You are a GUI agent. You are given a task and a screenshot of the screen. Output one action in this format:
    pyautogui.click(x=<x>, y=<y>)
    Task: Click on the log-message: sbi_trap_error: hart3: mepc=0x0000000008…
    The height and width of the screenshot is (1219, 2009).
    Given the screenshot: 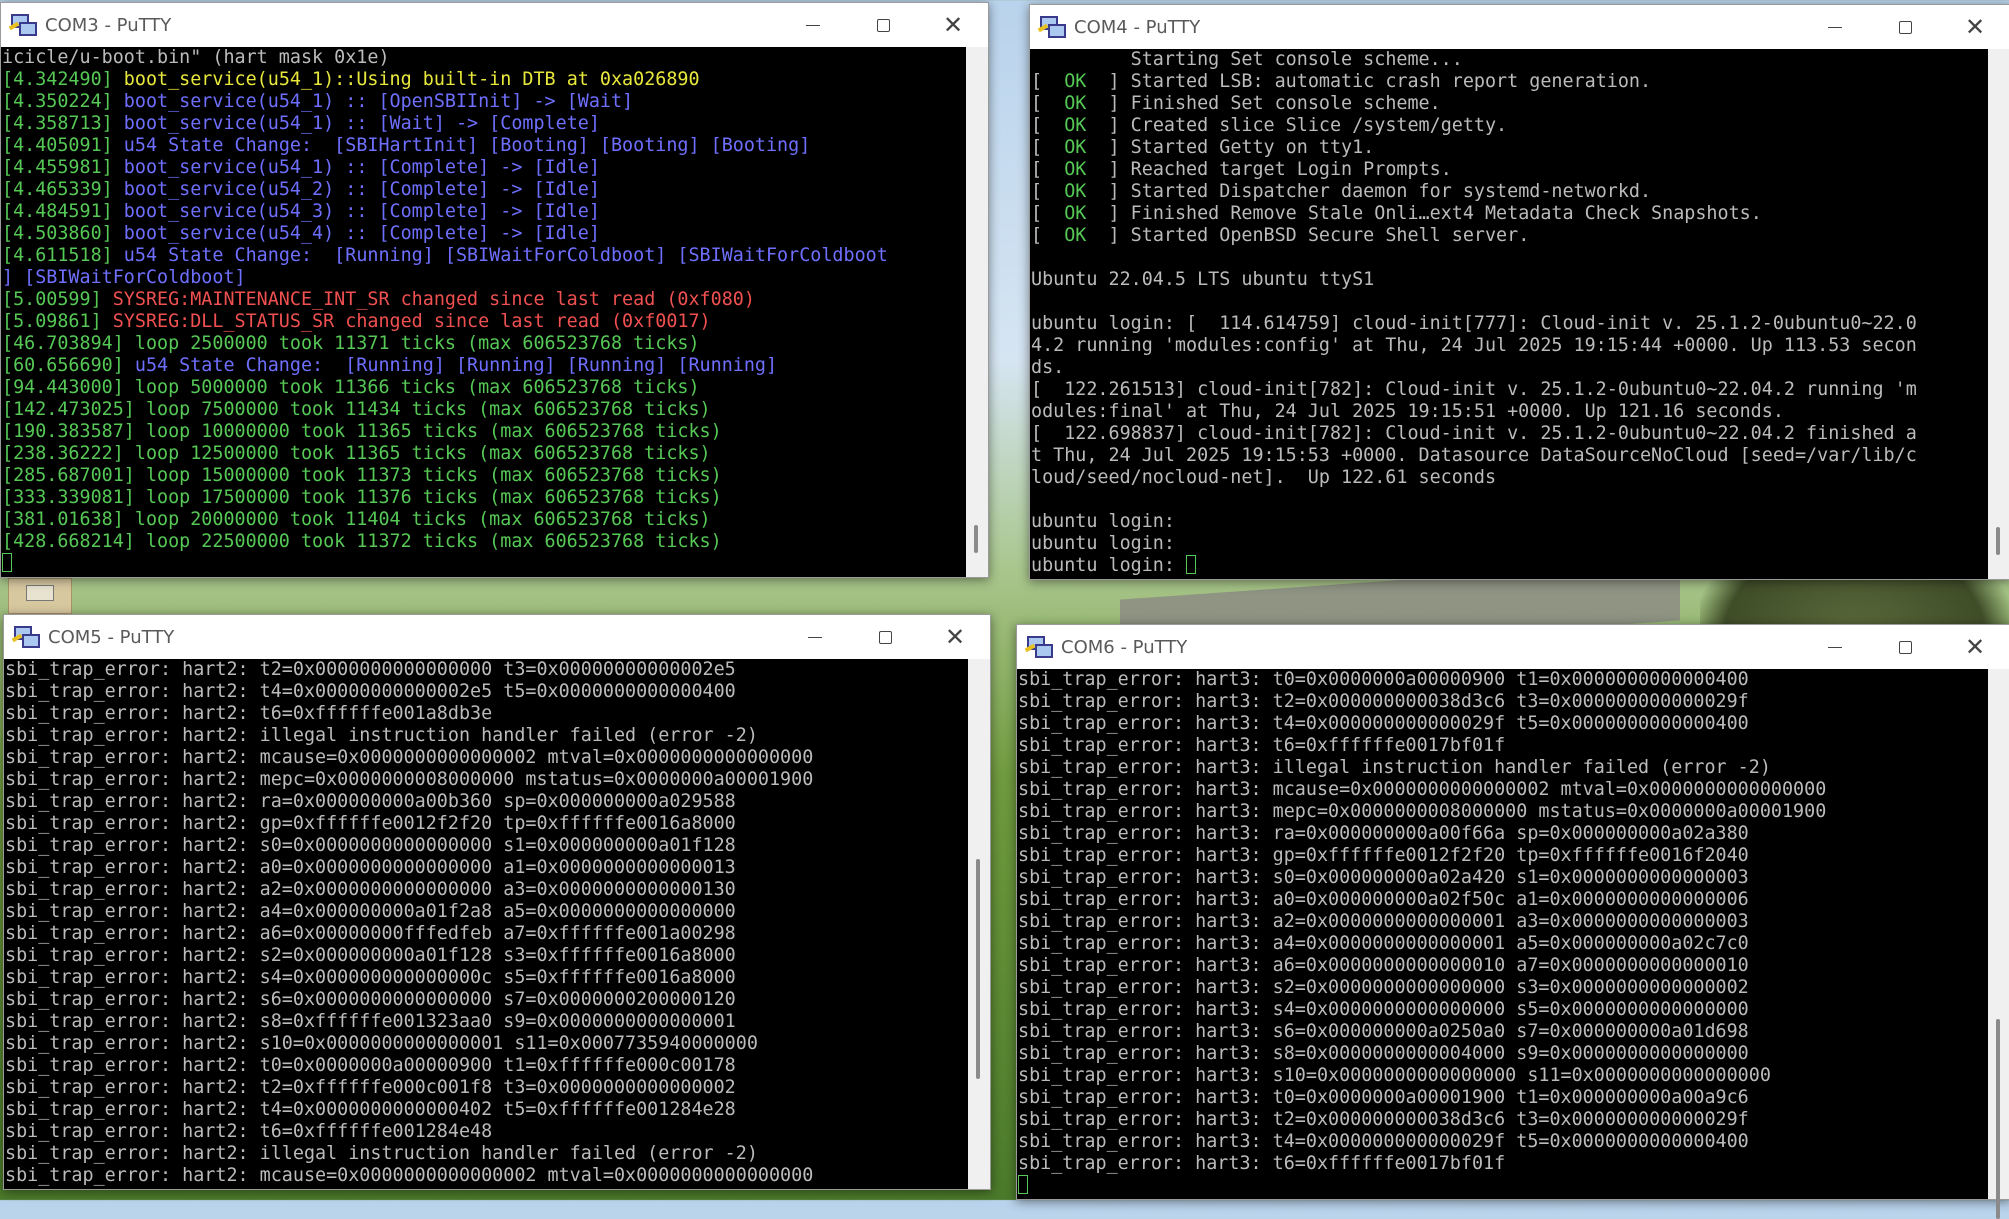 What is the action you would take?
    pyautogui.click(x=1422, y=811)
    